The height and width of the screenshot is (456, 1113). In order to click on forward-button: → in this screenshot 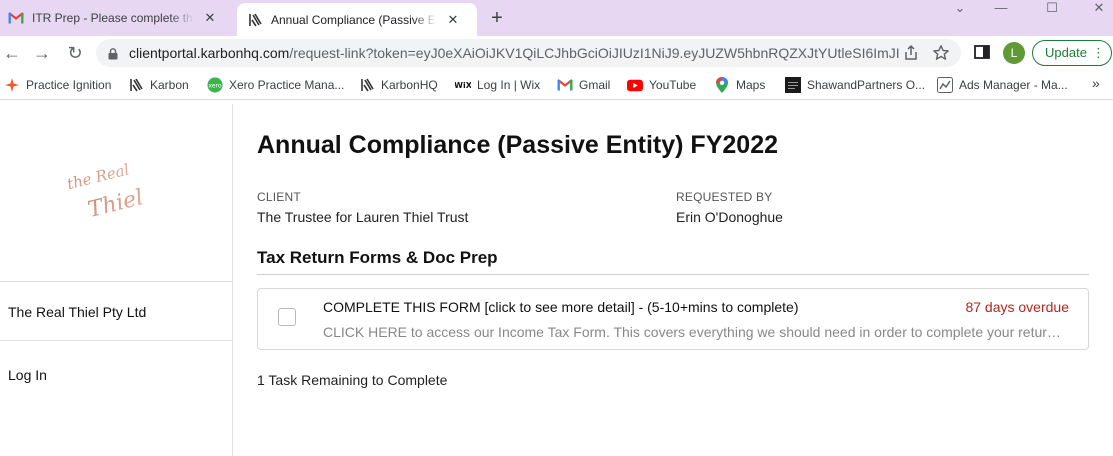, I will do `click(42, 53)`.